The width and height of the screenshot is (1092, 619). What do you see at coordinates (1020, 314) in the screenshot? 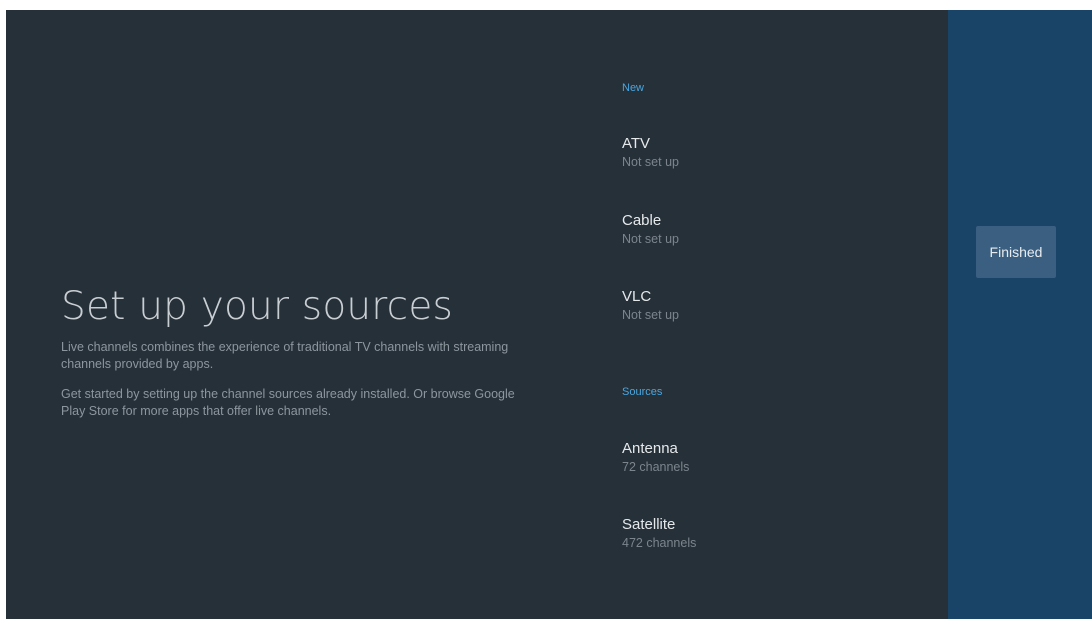
I see `action-panel: Finished` at bounding box center [1020, 314].